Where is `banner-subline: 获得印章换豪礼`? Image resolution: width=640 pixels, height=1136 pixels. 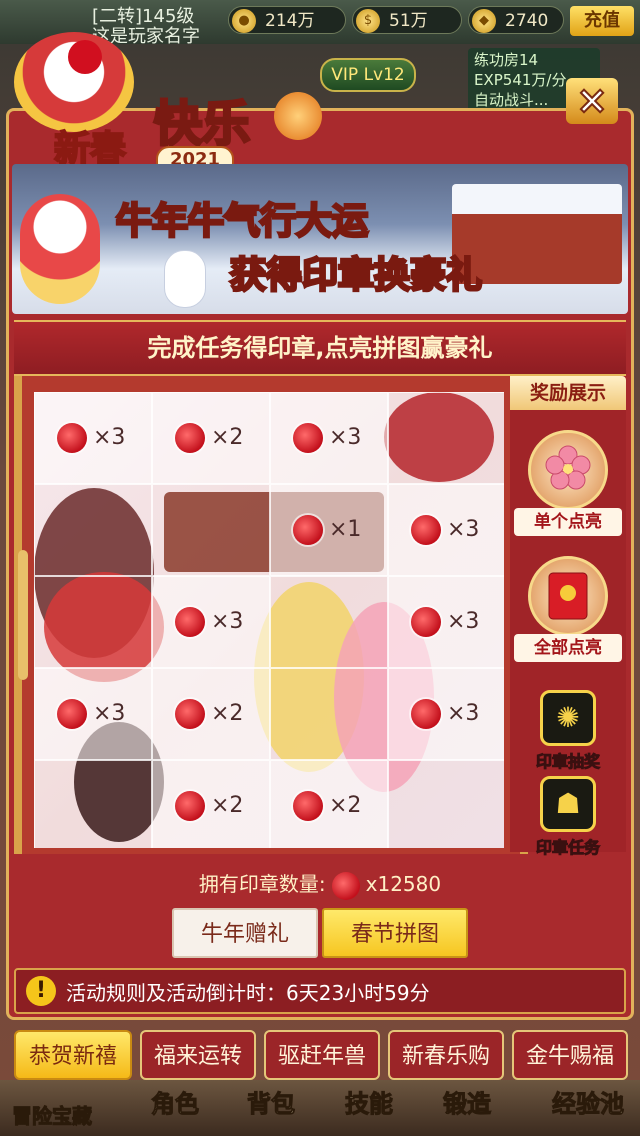
banner-subline: 获得印章换豪礼 is located at coordinates (356, 272).